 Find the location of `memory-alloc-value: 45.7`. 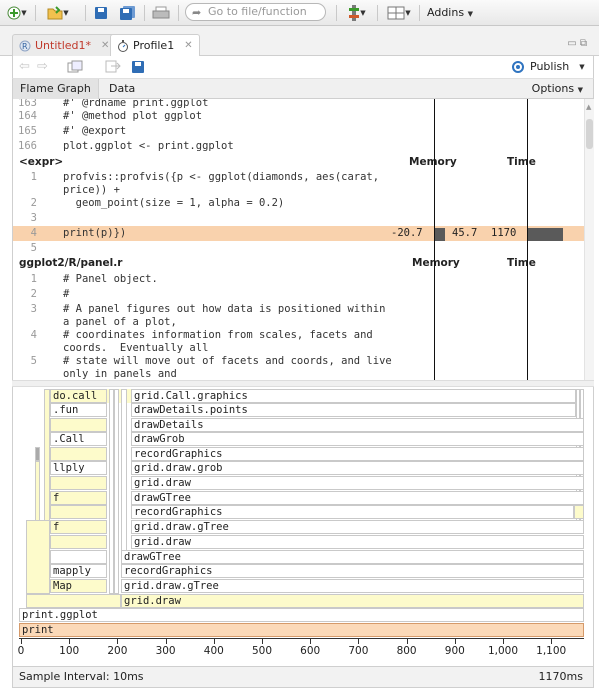

memory-alloc-value: 45.7 is located at coordinates (465, 233).